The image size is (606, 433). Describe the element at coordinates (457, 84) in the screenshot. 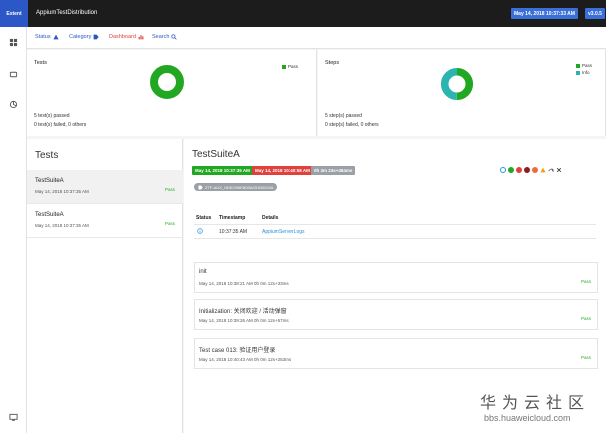

I see `steps-donut-chart` at that location.